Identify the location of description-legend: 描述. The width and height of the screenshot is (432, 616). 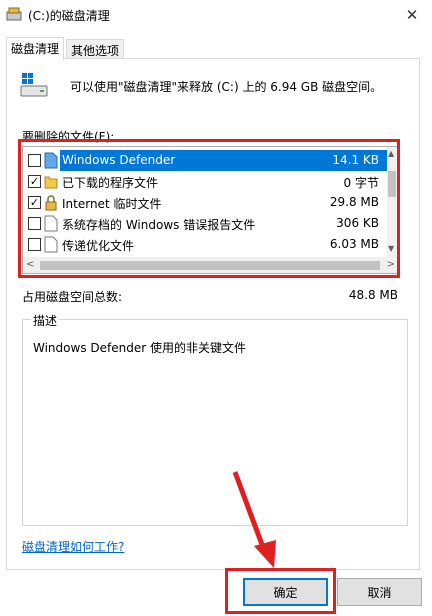
(45, 320).